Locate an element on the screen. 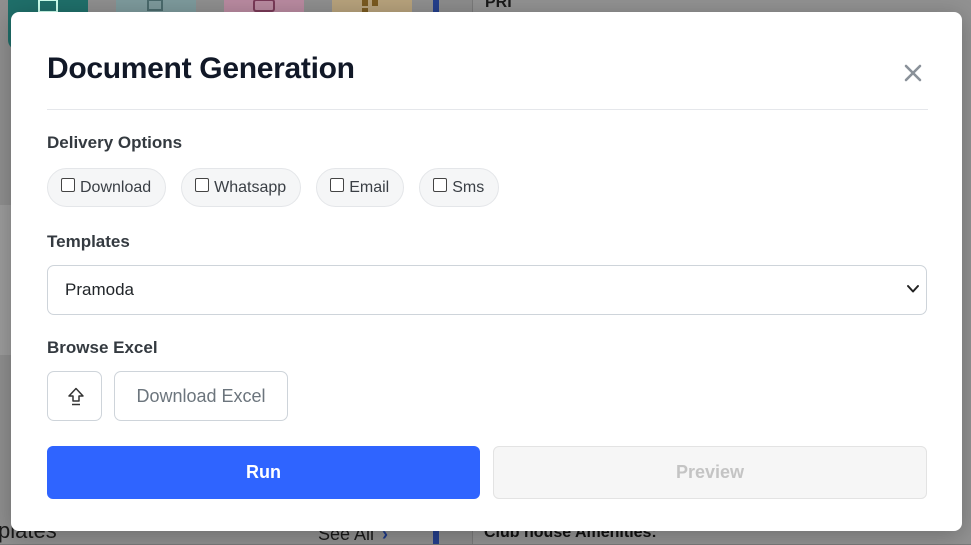 This screenshot has width=971, height=545. close-icon is located at coordinates (913, 73).